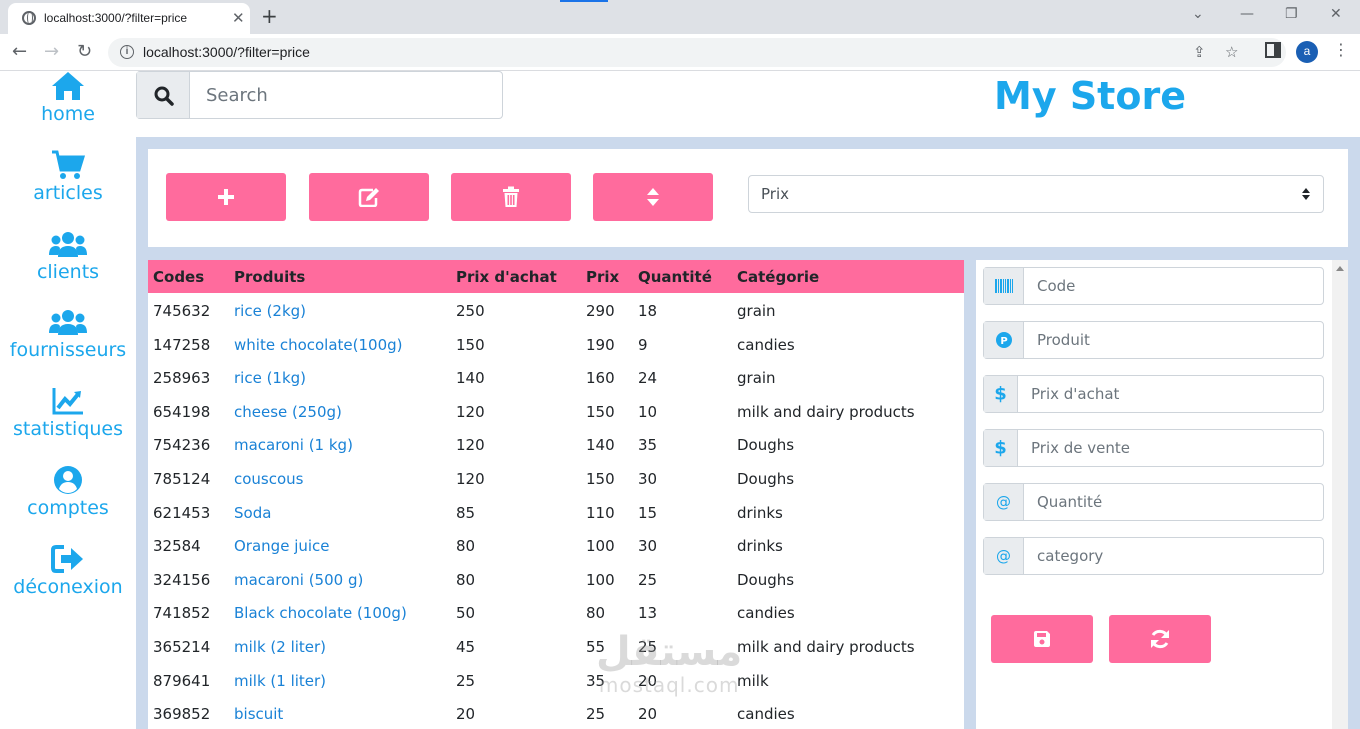 Image resolution: width=1360 pixels, height=729 pixels. What do you see at coordinates (648, 378) in the screenshot?
I see `cell-quantity: 24` at bounding box center [648, 378].